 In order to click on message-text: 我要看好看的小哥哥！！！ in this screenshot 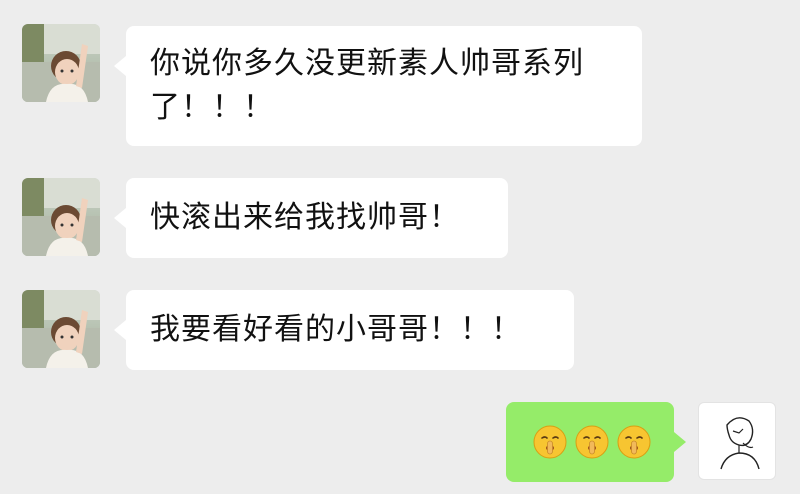, I will do `click(336, 329)`.